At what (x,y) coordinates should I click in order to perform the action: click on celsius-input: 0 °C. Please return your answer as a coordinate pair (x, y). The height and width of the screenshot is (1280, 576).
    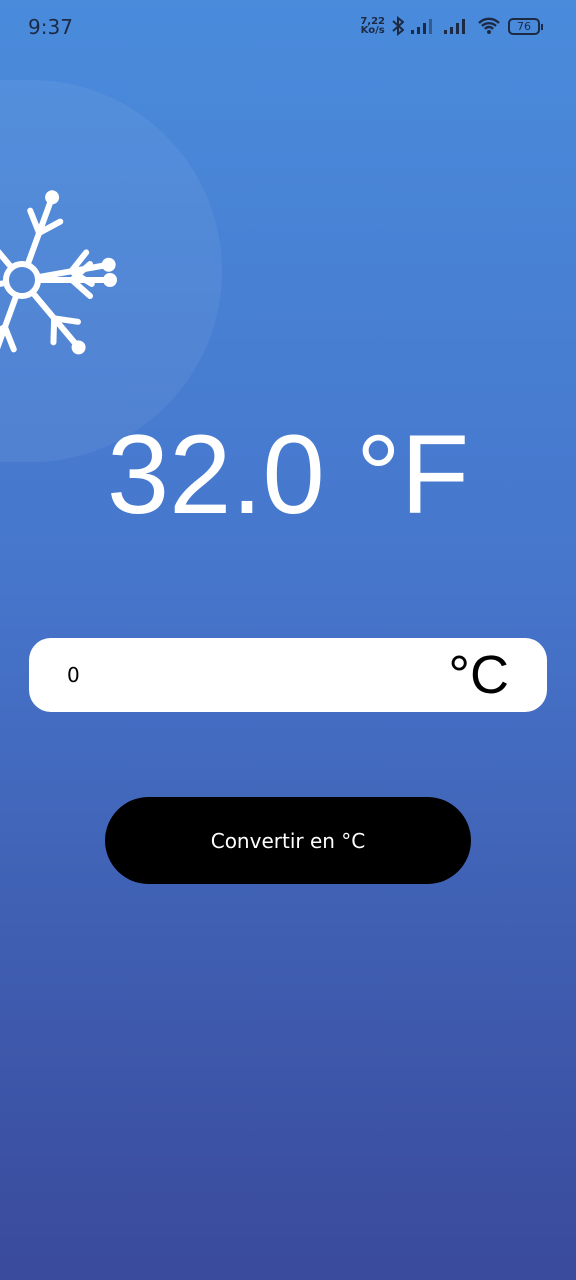
    Looking at the image, I should click on (288, 675).